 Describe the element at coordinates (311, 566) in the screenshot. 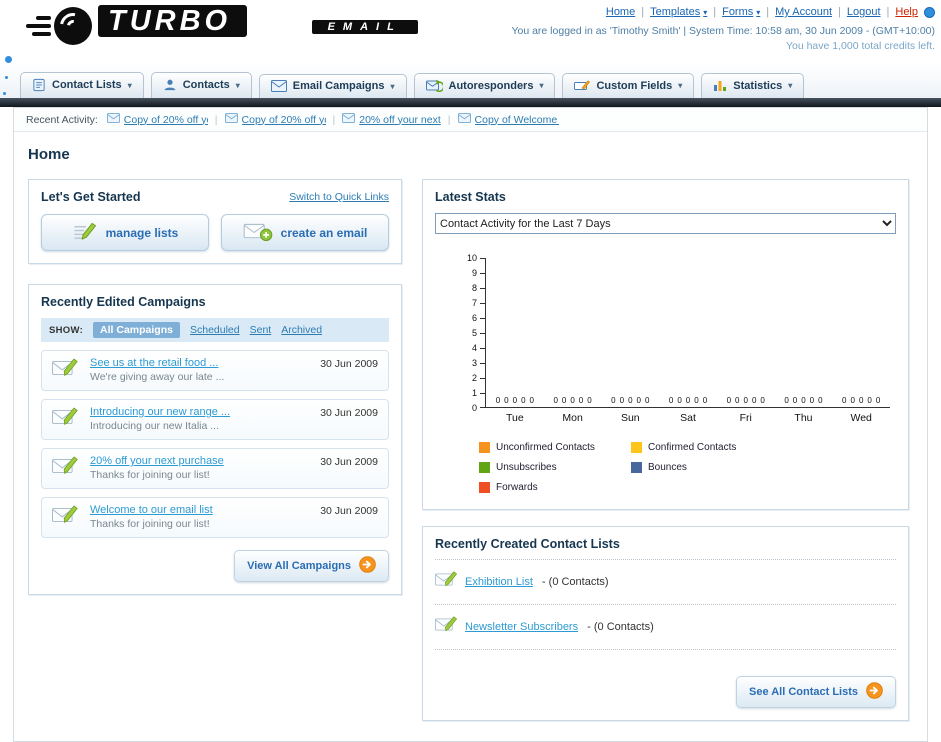

I see `view-all-campaigns-button: View All Campaigns` at that location.